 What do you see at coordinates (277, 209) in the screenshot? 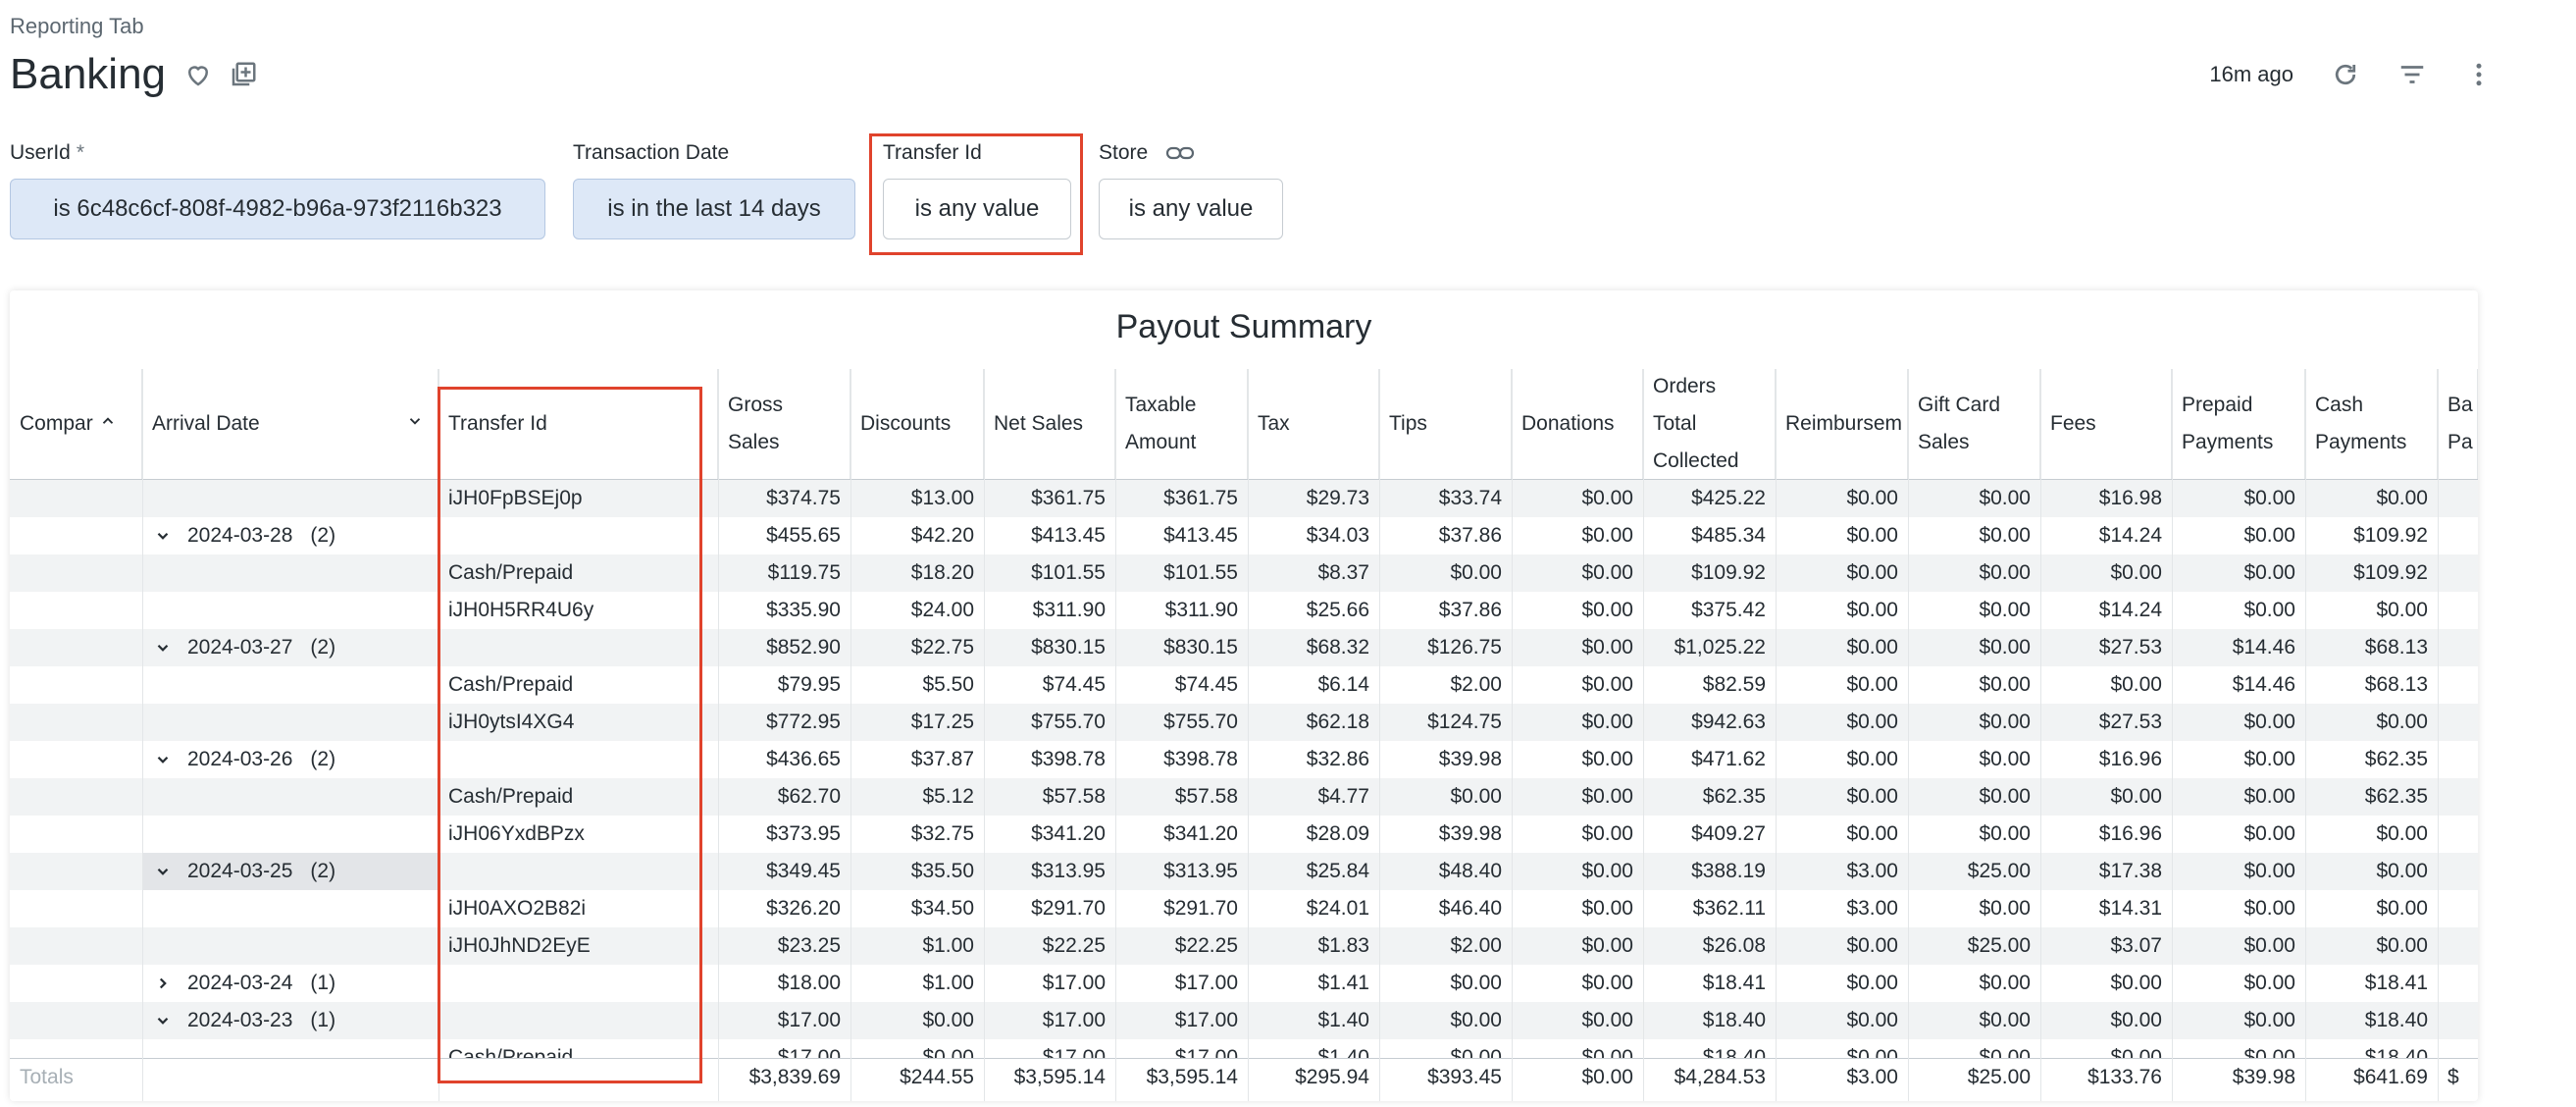
I see `filter-userid-chip: is 6c48c6cf-808f-4982-b96a-973f2116b323` at bounding box center [277, 209].